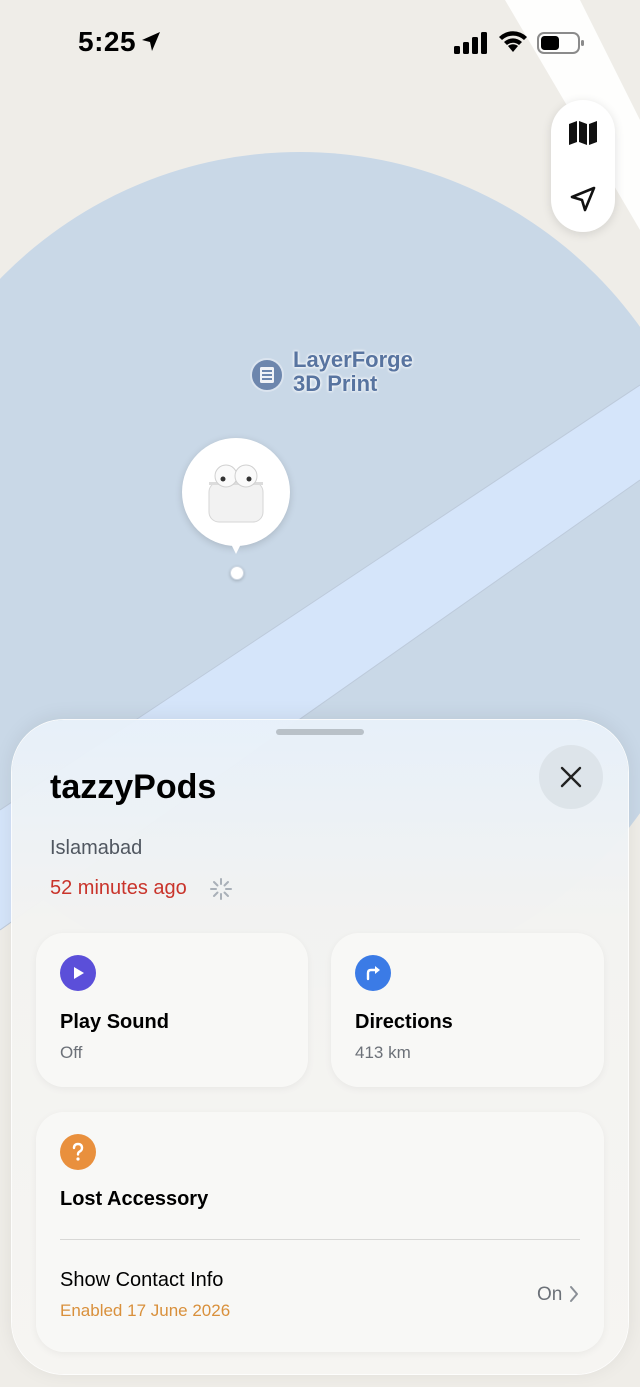 The image size is (640, 1387). I want to click on directions-card: Directions 413 km, so click(467, 1010).